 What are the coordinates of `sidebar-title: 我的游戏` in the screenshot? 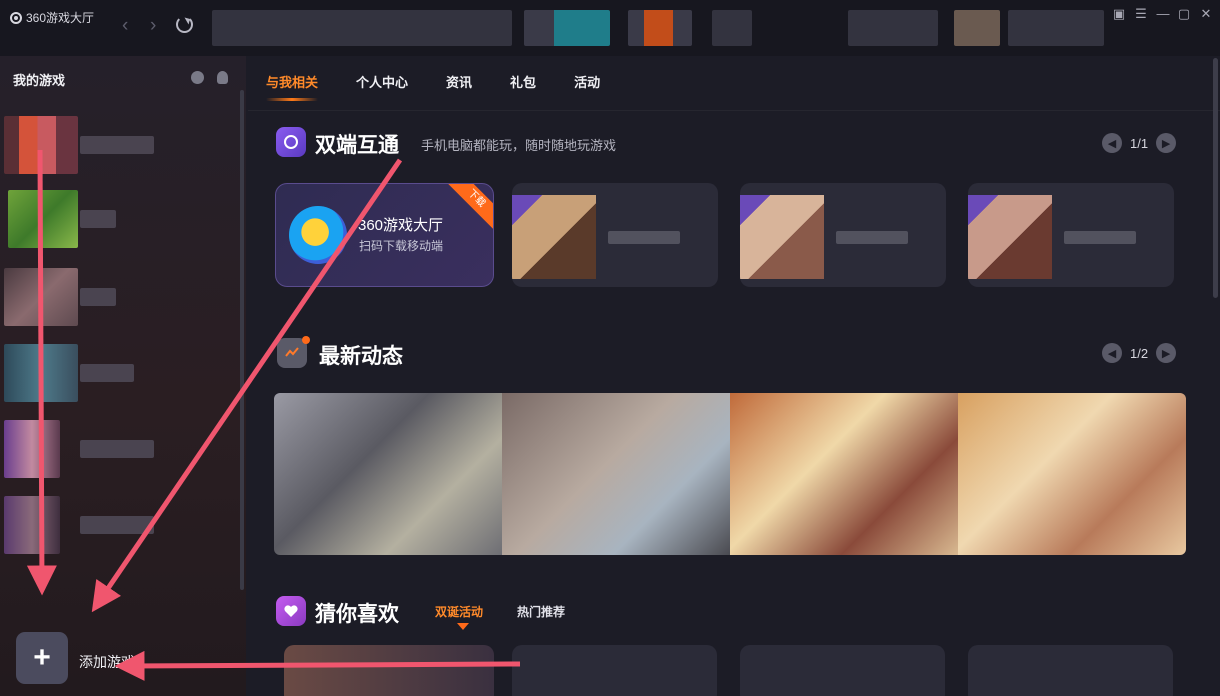 It's located at (39, 80).